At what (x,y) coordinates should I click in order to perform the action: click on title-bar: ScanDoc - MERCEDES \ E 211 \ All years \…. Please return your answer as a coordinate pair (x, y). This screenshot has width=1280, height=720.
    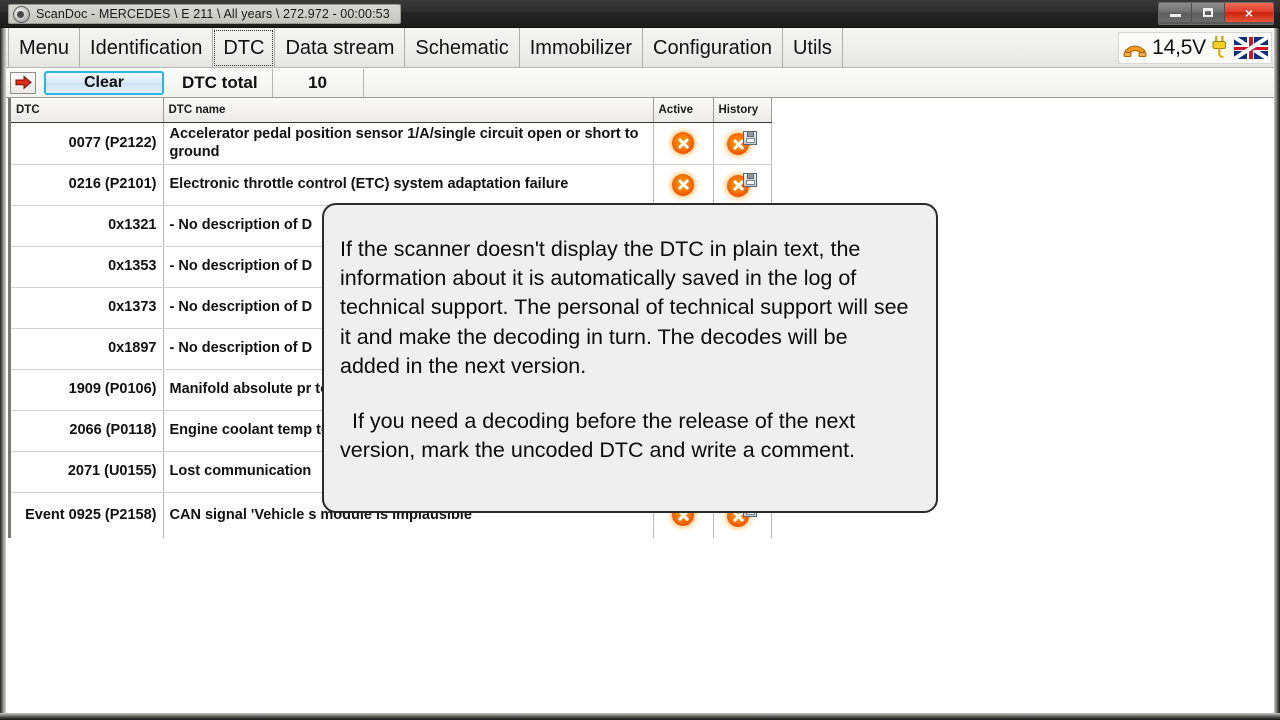
    Looking at the image, I should click on (640, 14).